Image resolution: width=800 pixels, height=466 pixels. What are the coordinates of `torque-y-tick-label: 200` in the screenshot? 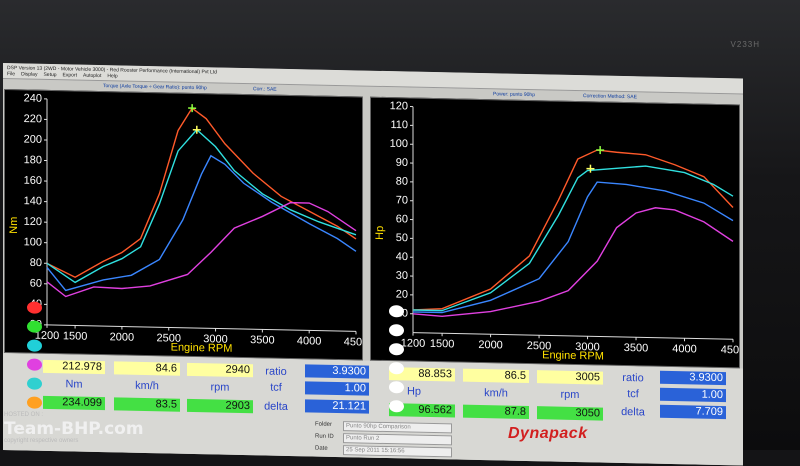 It's located at (33, 140).